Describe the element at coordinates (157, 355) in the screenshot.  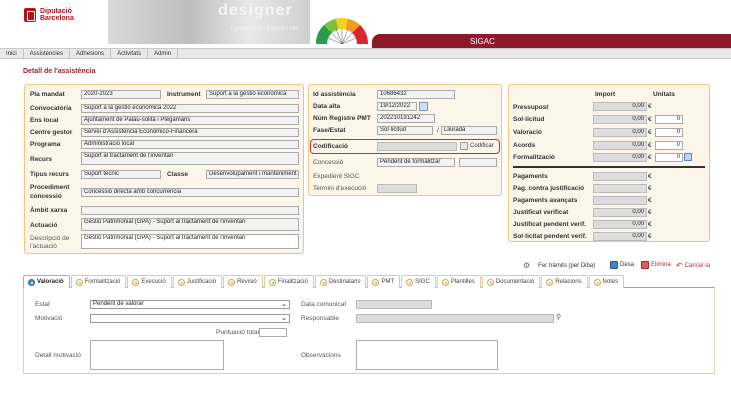
I see `detall-motivacio-textarea` at that location.